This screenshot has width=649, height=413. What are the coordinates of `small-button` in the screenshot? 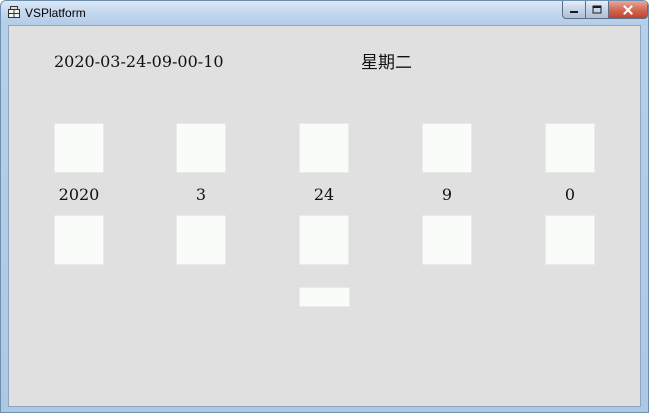 It's located at (324, 297).